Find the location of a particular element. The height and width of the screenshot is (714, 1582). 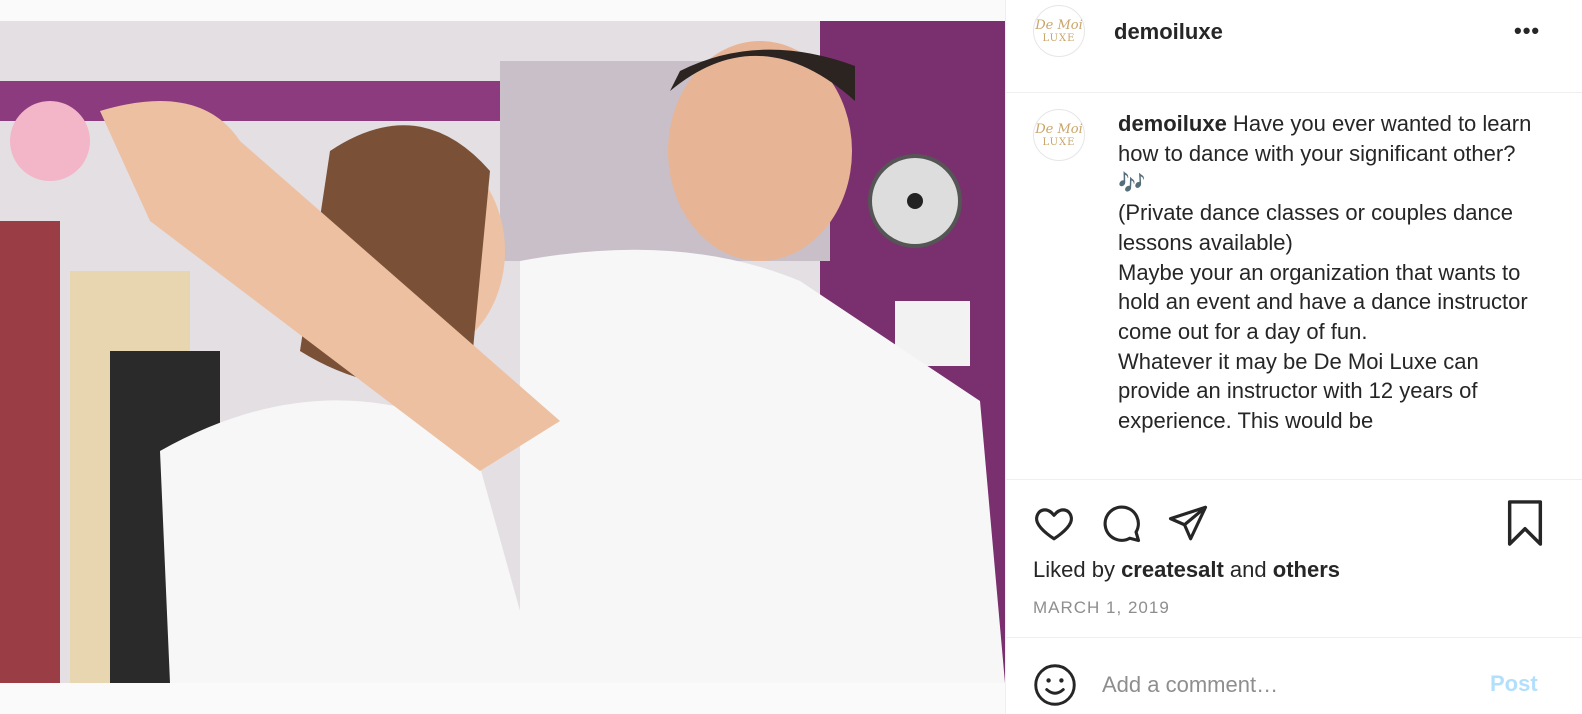

comment-input is located at coordinates (1287, 685).